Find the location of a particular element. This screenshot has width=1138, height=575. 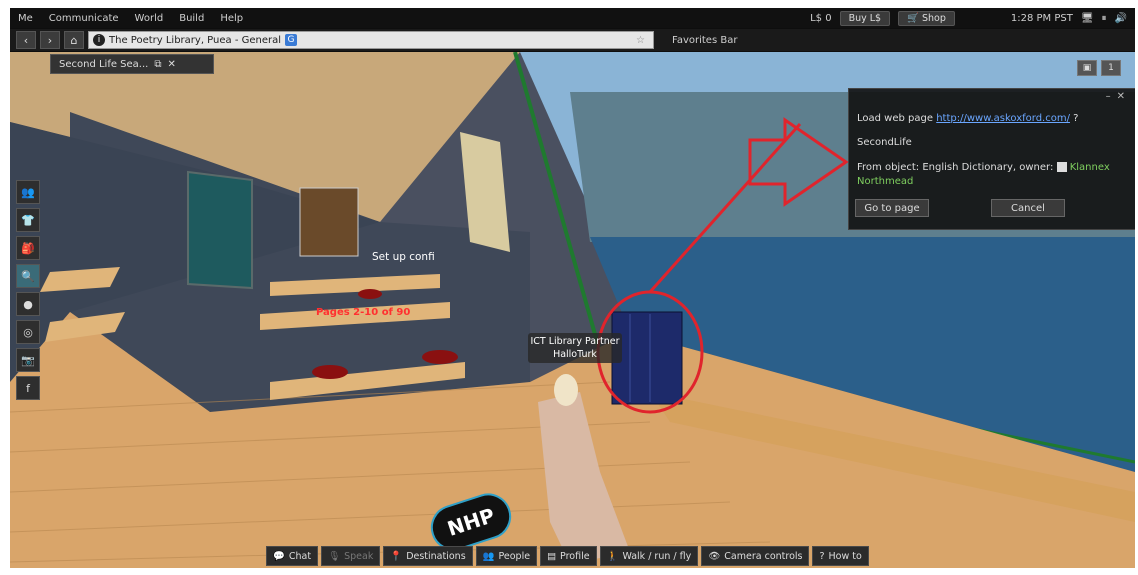

avatar-nametag: ICT Library Partner HalloTurk is located at coordinates (575, 348).